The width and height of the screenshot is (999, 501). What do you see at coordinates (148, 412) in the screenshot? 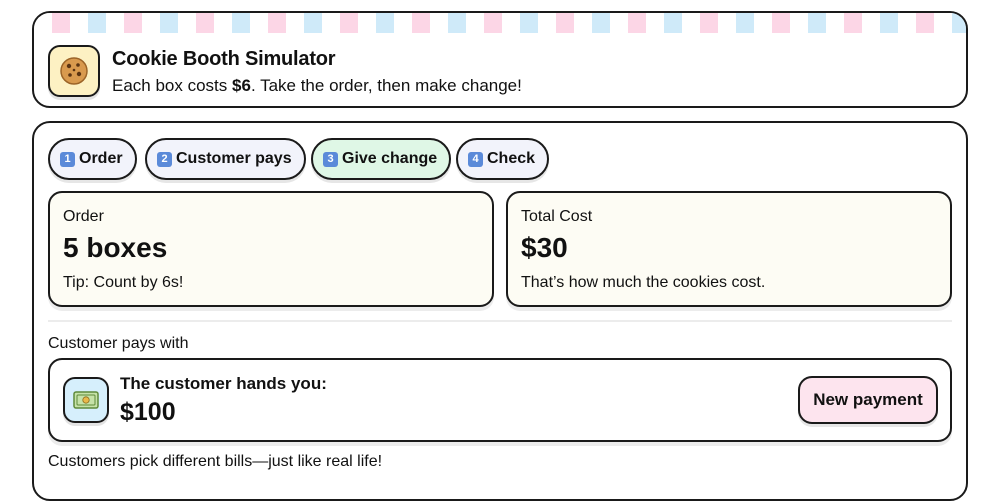
I see `payment-amount: $100` at bounding box center [148, 412].